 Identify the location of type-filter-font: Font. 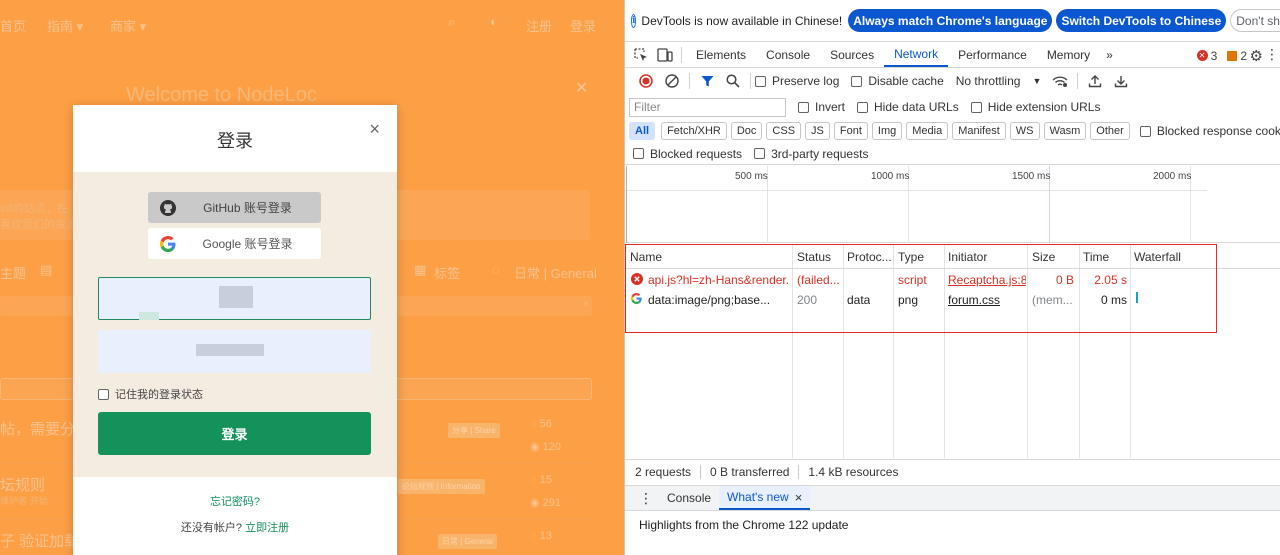
(850, 131).